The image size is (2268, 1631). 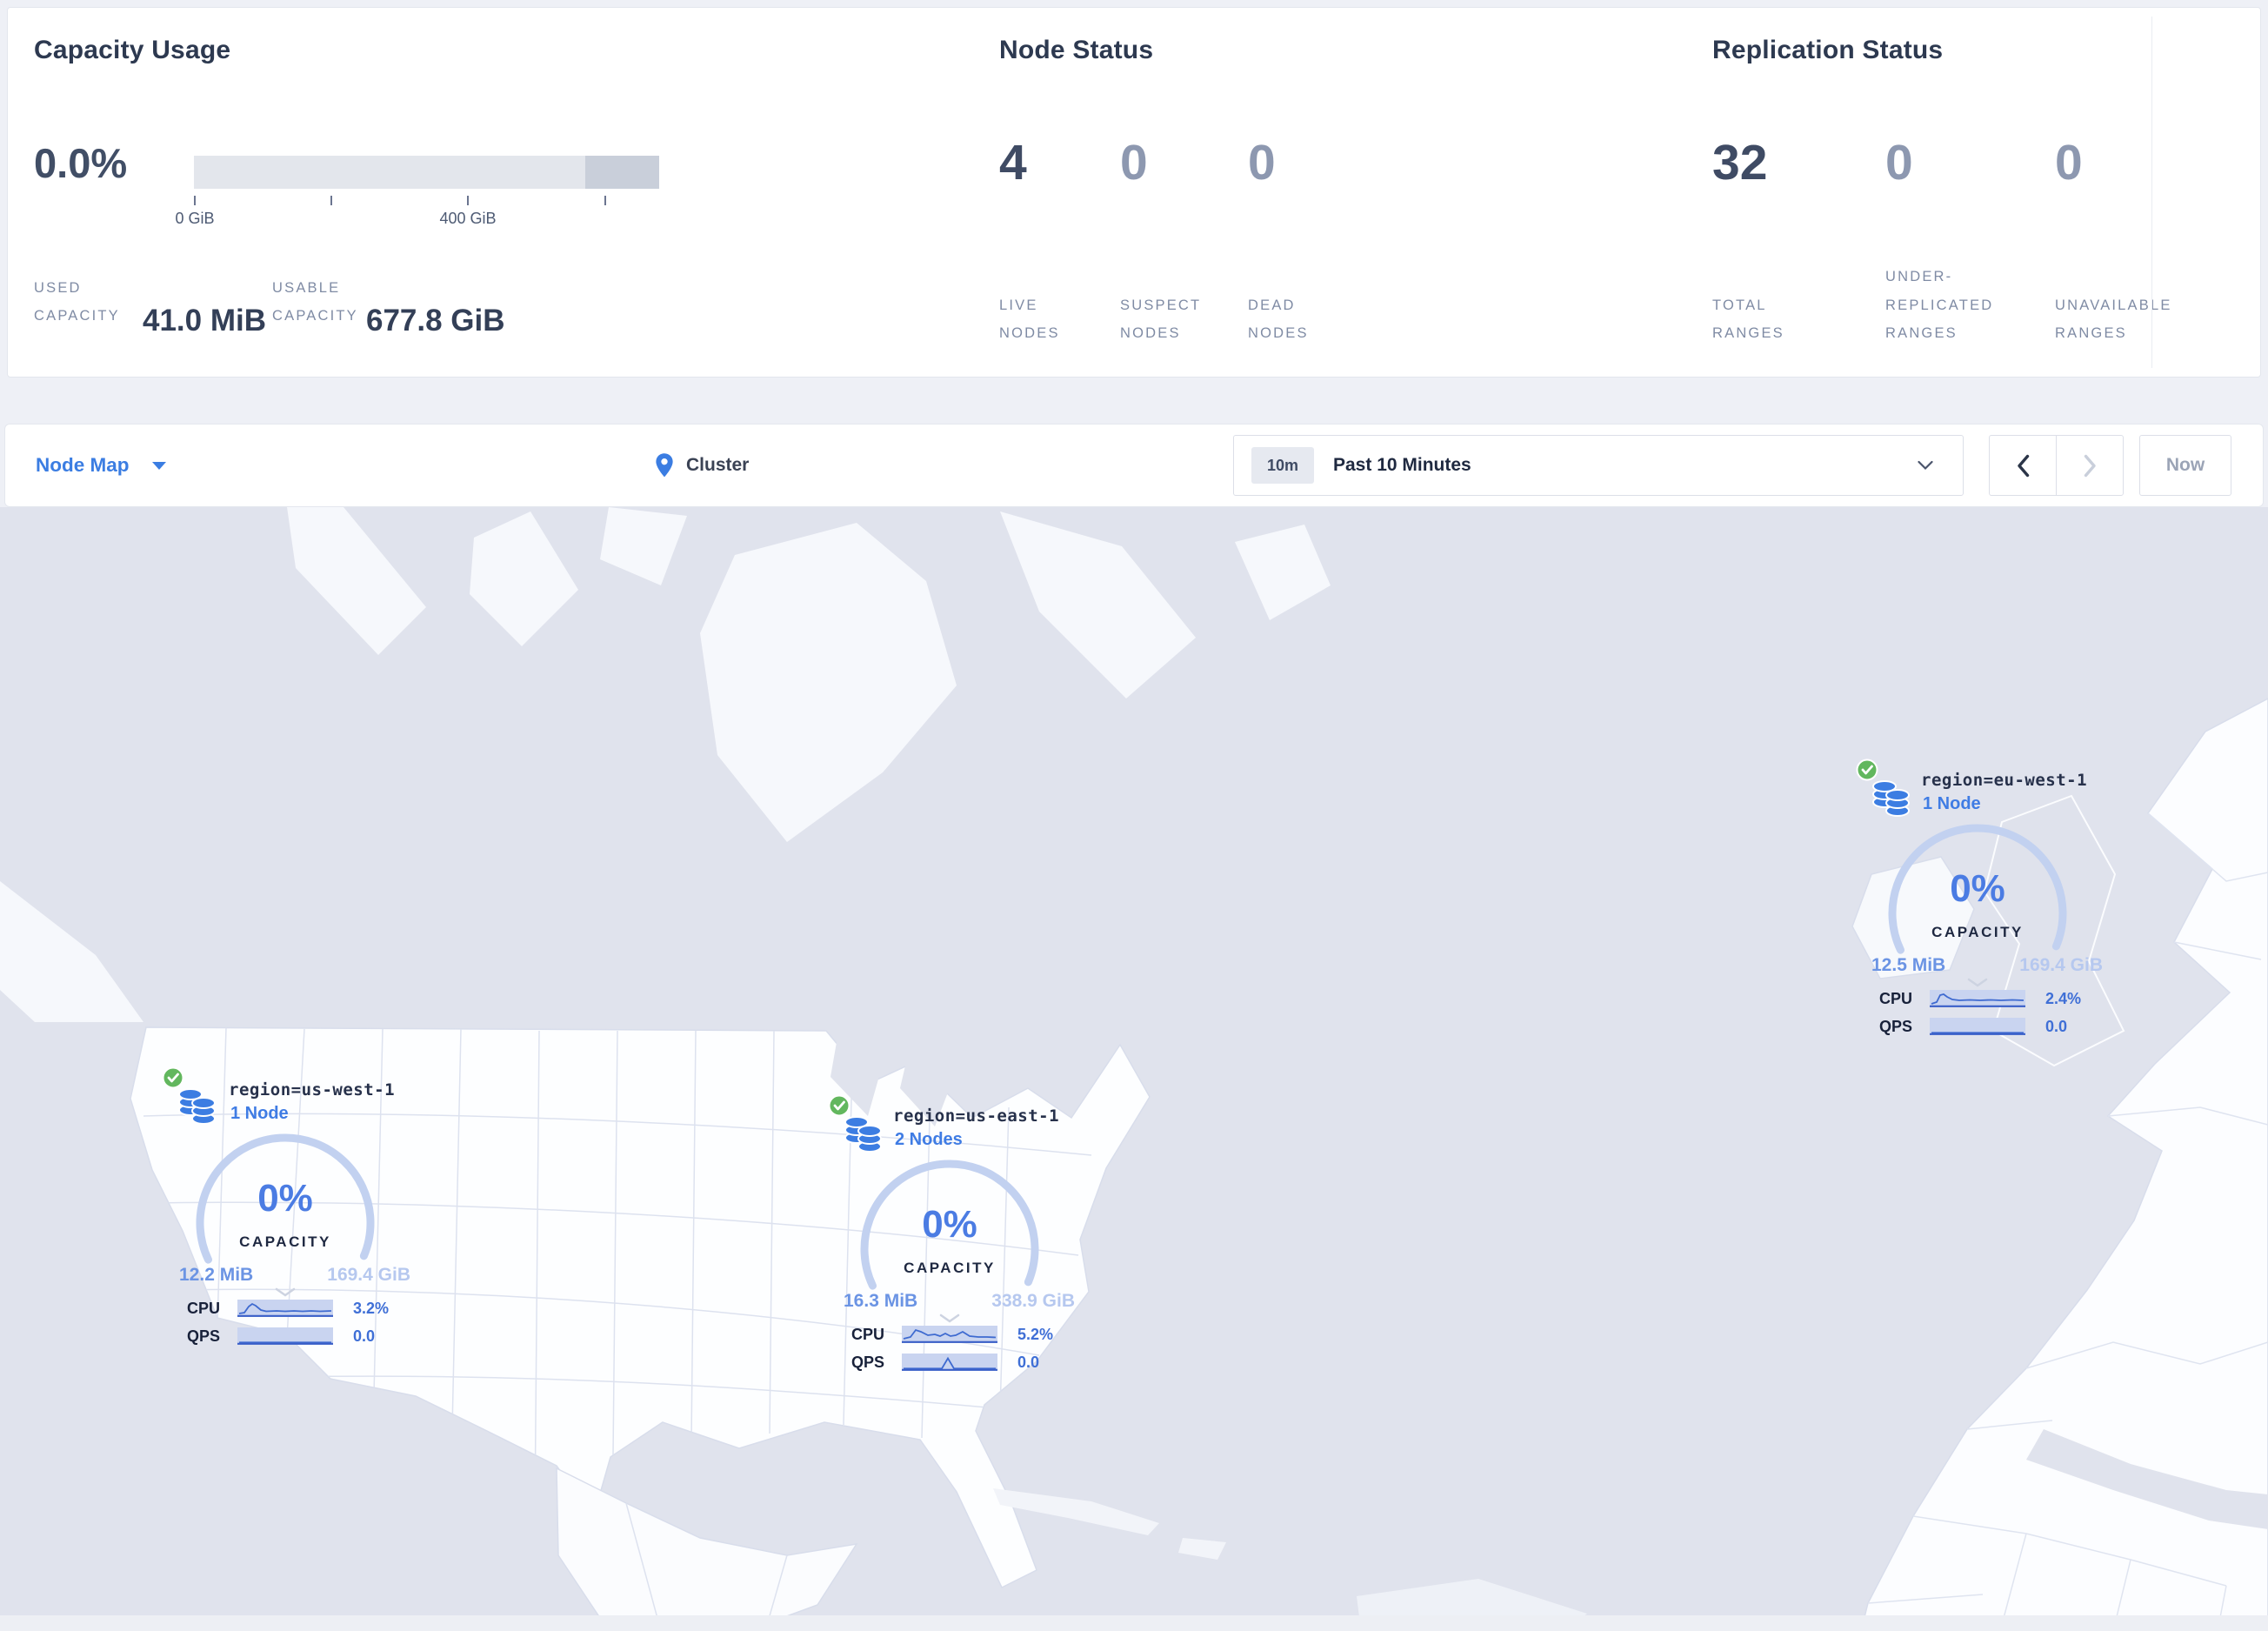 I want to click on capacity-usage-percent: 0.0%, so click(x=81, y=163).